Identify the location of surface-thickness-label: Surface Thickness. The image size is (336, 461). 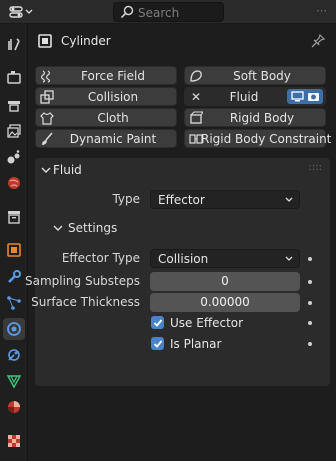
(85, 302).